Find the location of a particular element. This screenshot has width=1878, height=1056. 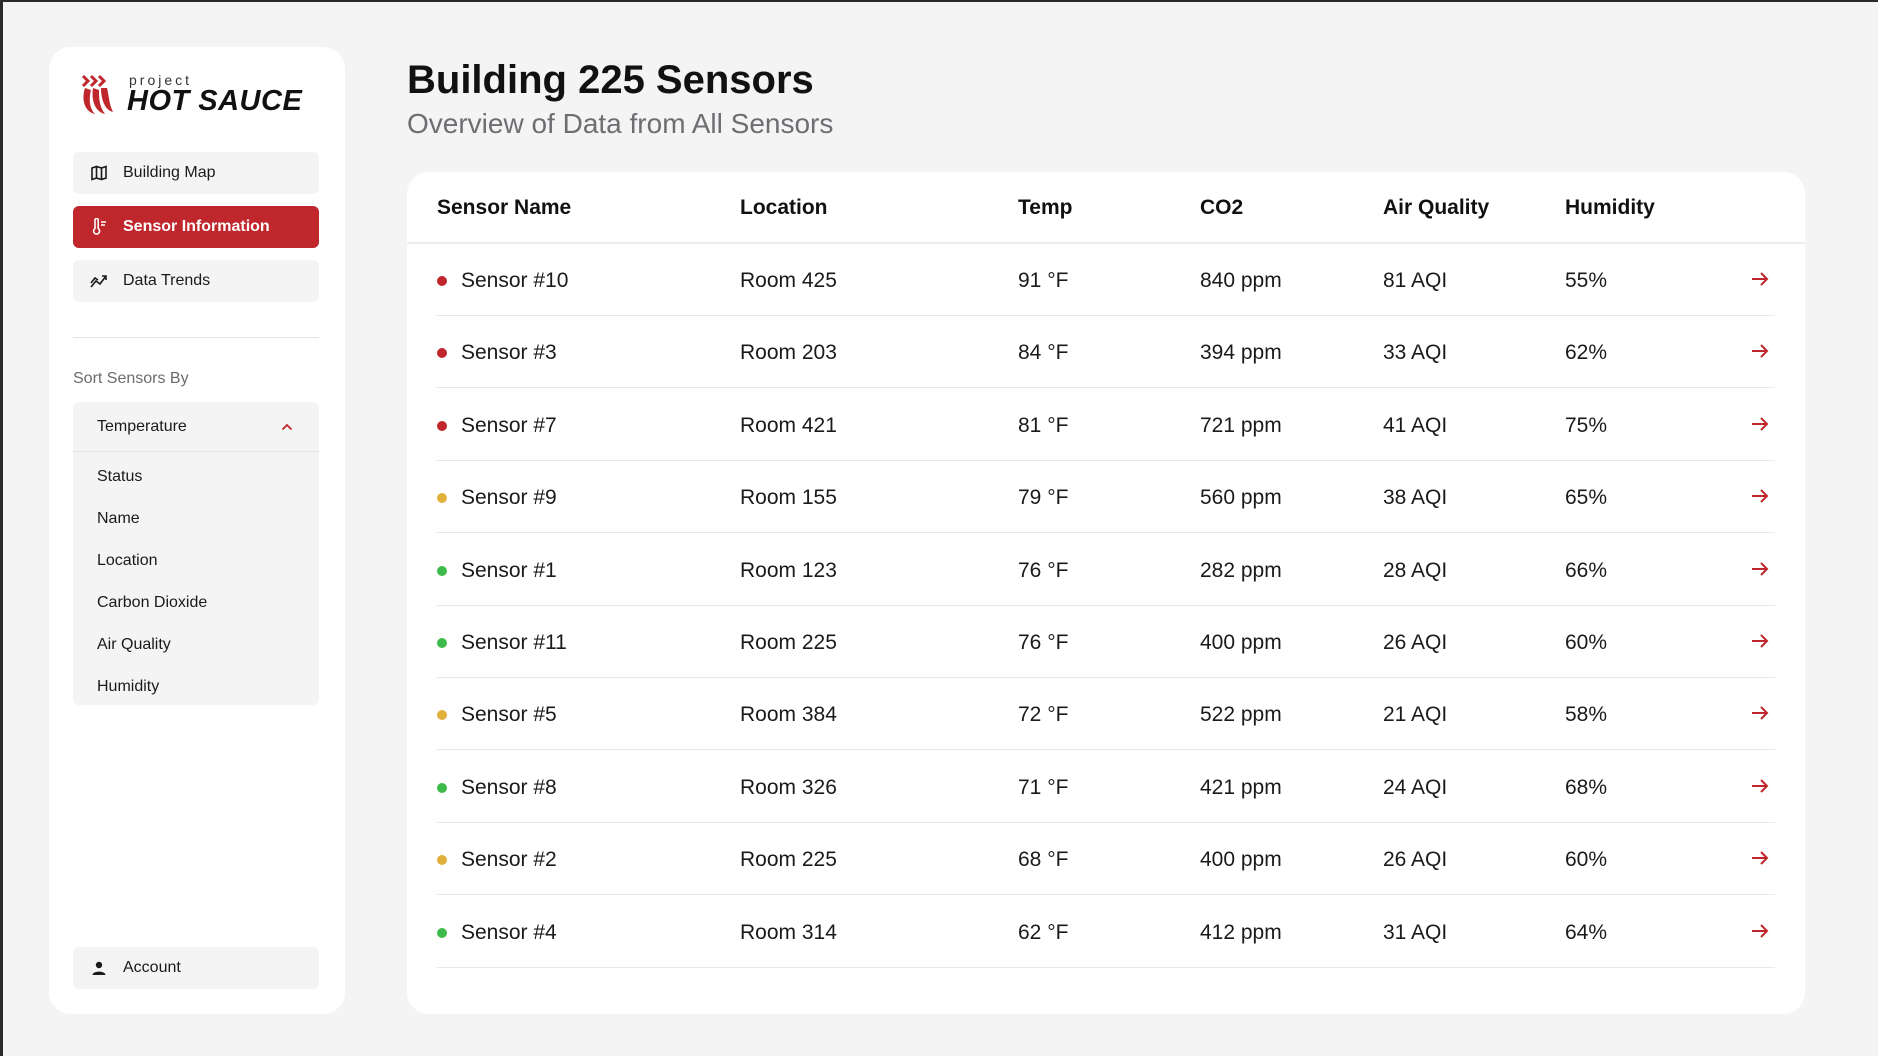

nav-label: Data Trends is located at coordinates (167, 280).